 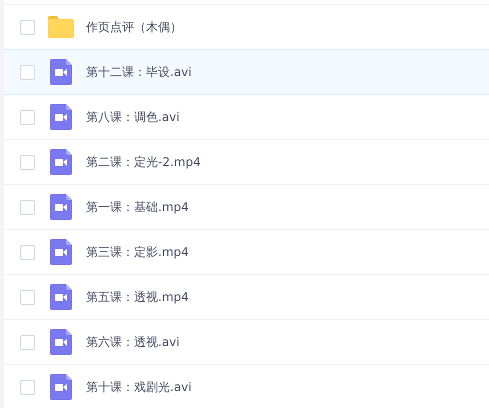 I want to click on file-row: 第三课：定影.mp4, so click(x=246, y=251).